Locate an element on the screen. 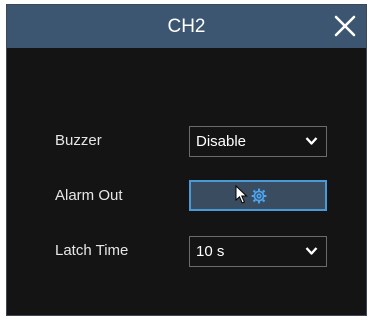  title-bar: CH2 is located at coordinates (186, 26).